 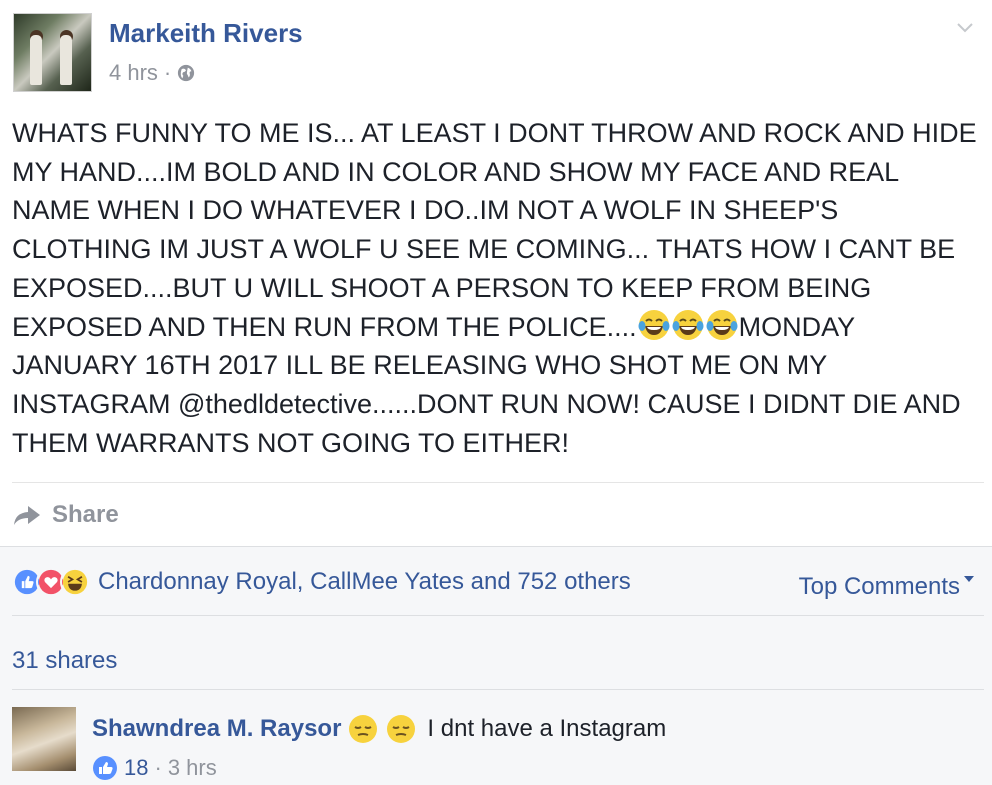 I want to click on caret-down-icon, so click(x=969, y=579).